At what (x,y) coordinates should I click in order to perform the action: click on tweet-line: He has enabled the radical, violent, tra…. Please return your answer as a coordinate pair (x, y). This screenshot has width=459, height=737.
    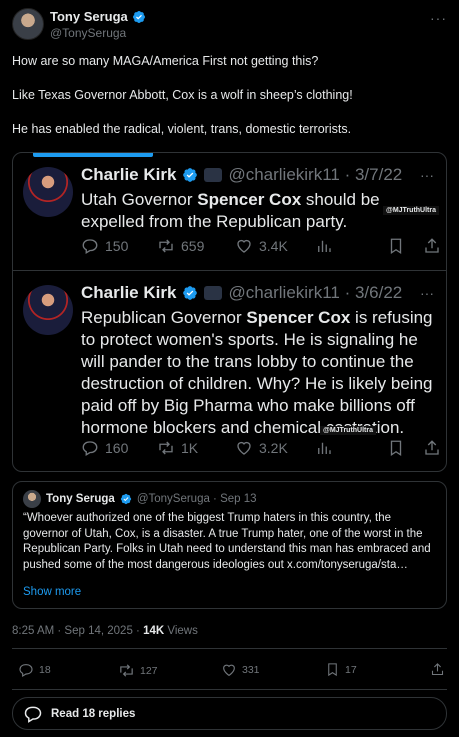
    Looking at the image, I should click on (182, 129).